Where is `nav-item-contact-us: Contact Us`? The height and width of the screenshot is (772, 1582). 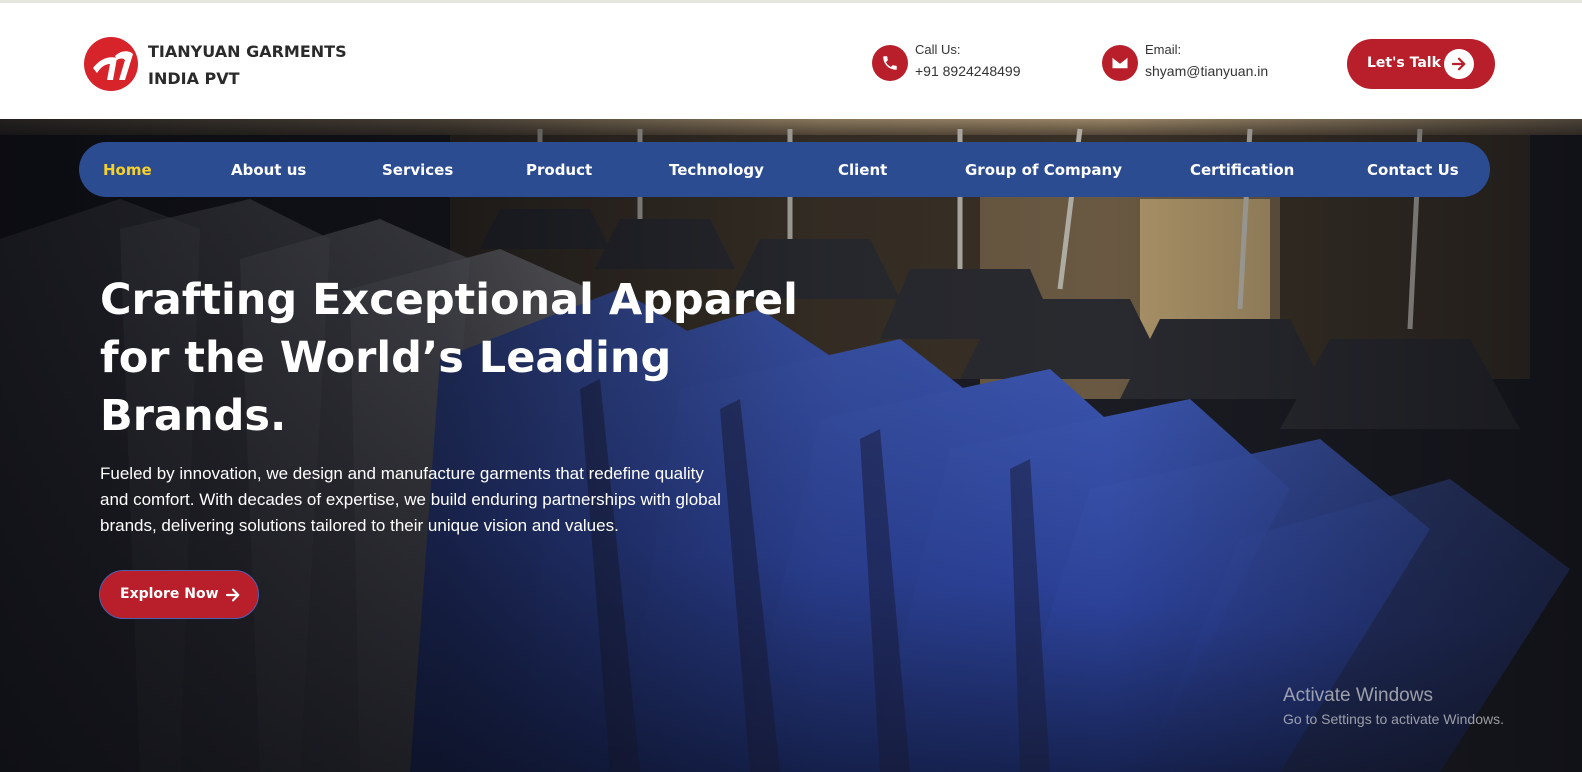
nav-item-contact-us: Contact Us is located at coordinates (1413, 170).